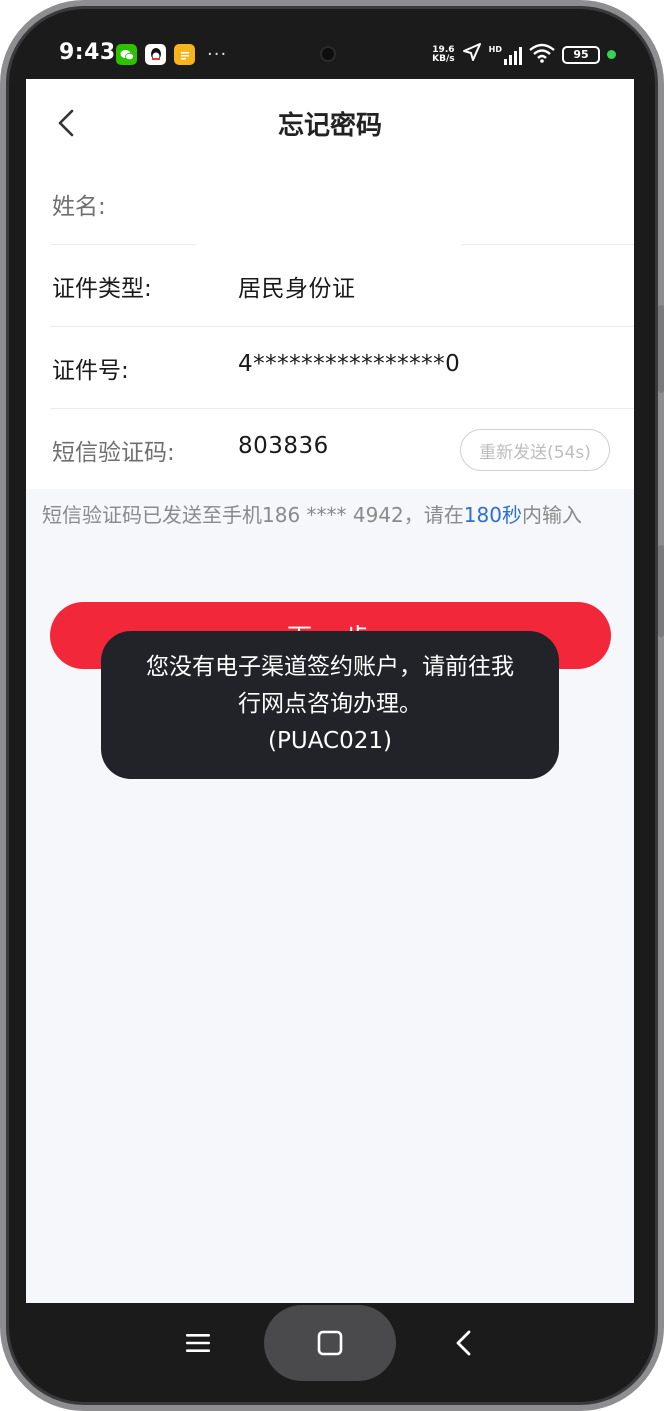 This screenshot has width=664, height=1411. I want to click on countdown-seconds: 180秒, so click(492, 515).